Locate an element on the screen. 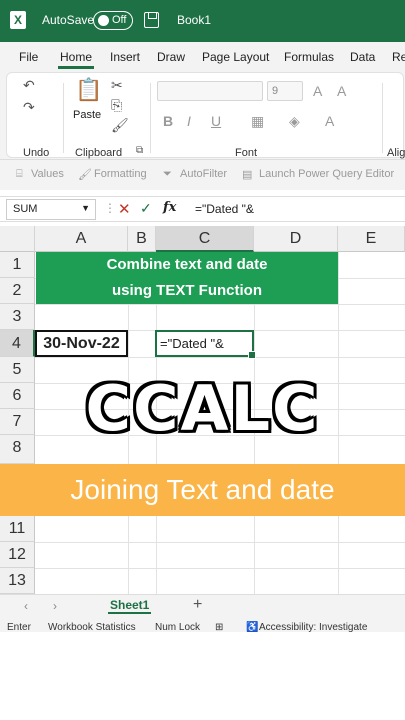 This screenshot has width=405, height=720. joining-text-banner: Joining Text and date is located at coordinates (202, 490).